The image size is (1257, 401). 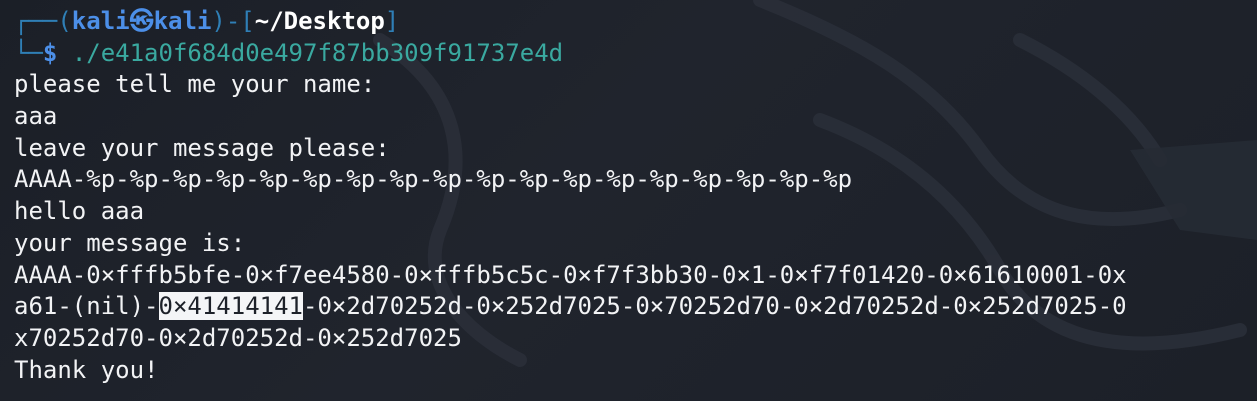 What do you see at coordinates (195, 84) in the screenshot?
I see `output-line: please tell me your name:` at bounding box center [195, 84].